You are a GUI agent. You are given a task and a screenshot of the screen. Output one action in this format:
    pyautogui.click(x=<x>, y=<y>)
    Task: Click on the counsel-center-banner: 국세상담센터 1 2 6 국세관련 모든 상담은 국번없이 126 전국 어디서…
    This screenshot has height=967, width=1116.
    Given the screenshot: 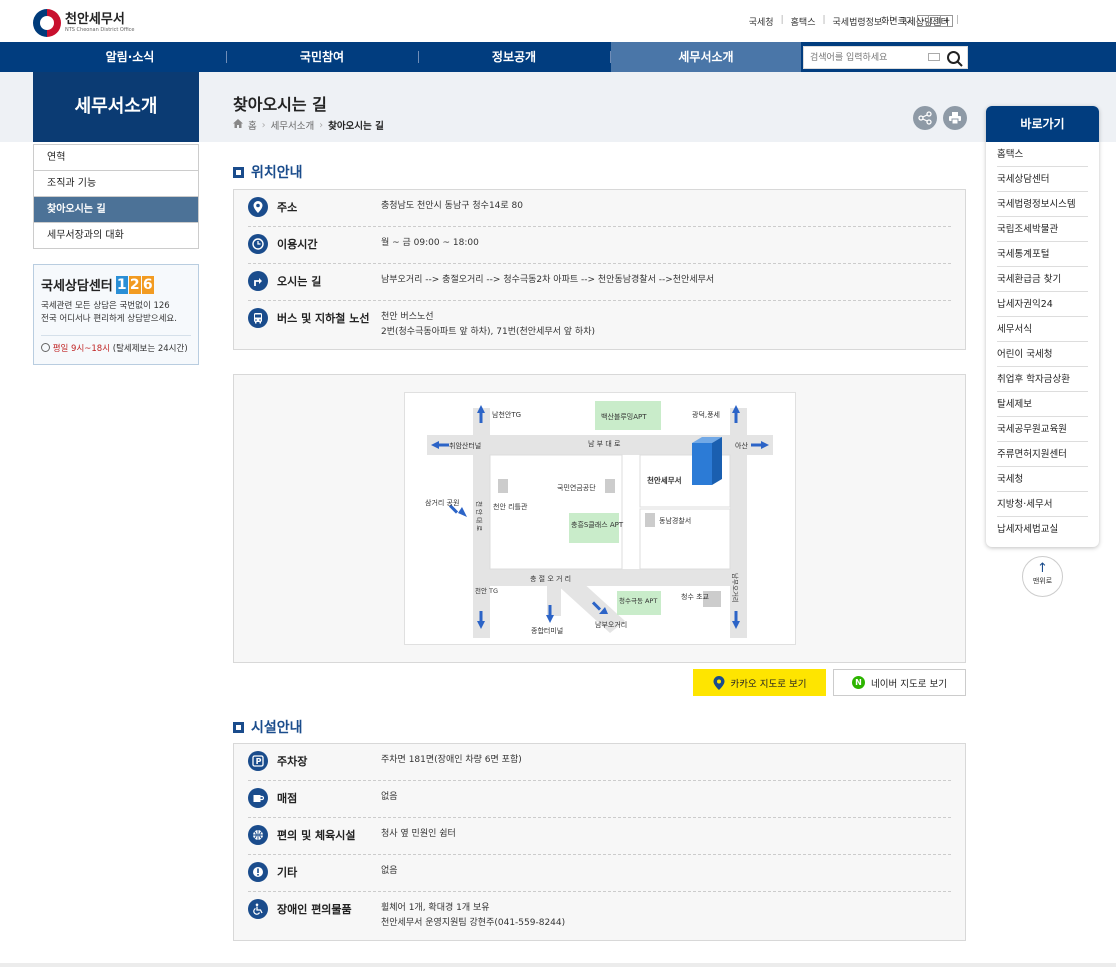 What is the action you would take?
    pyautogui.click(x=116, y=314)
    